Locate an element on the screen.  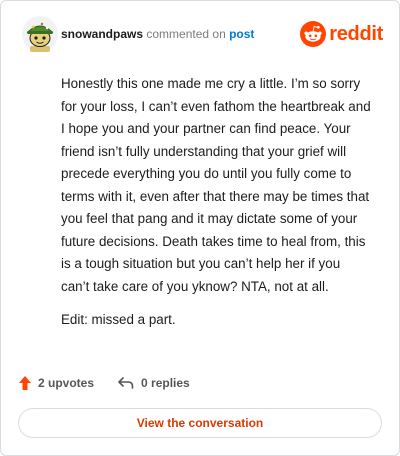
avatar is located at coordinates (40, 34).